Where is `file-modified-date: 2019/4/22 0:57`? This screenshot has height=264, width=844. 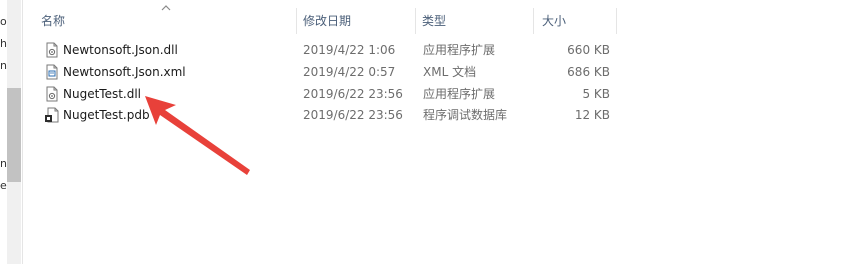
file-modified-date: 2019/4/22 0:57 is located at coordinates (349, 72).